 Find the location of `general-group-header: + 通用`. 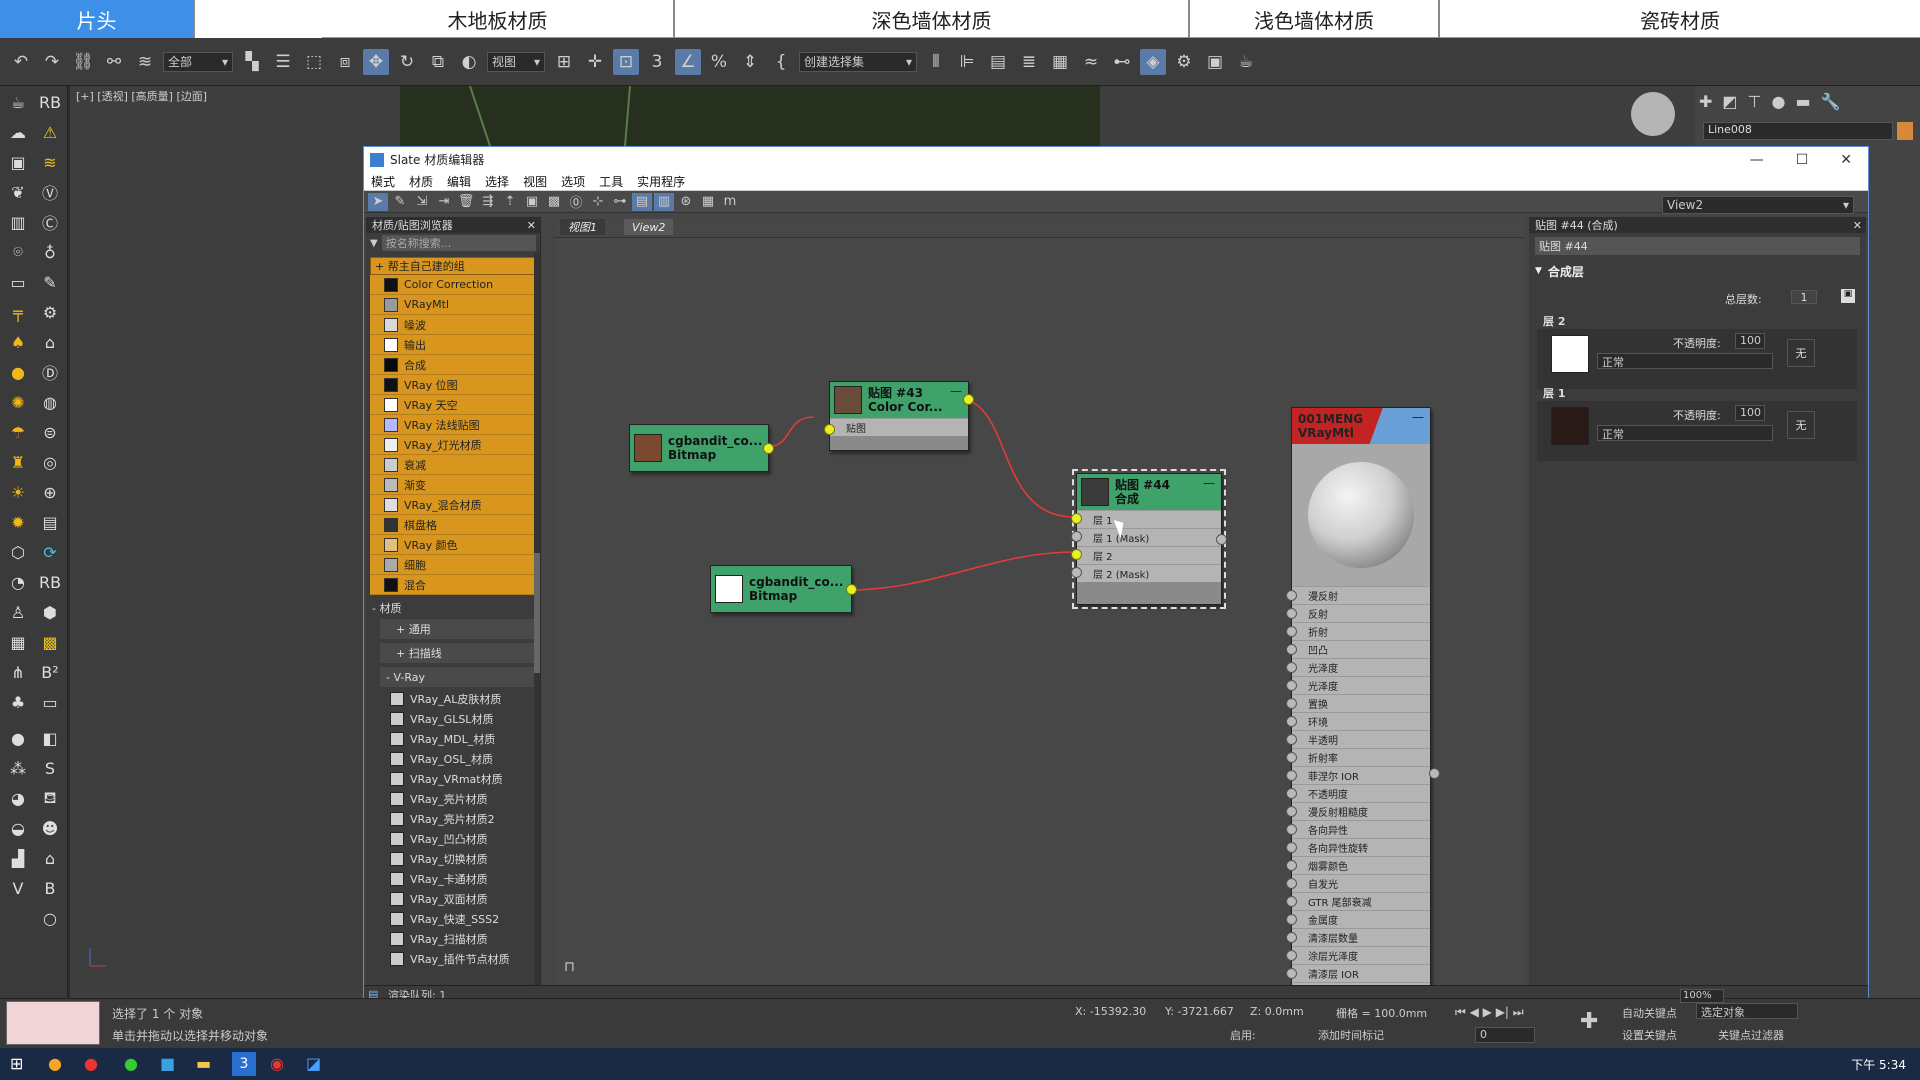

general-group-header: + 通用 is located at coordinates (458, 629).